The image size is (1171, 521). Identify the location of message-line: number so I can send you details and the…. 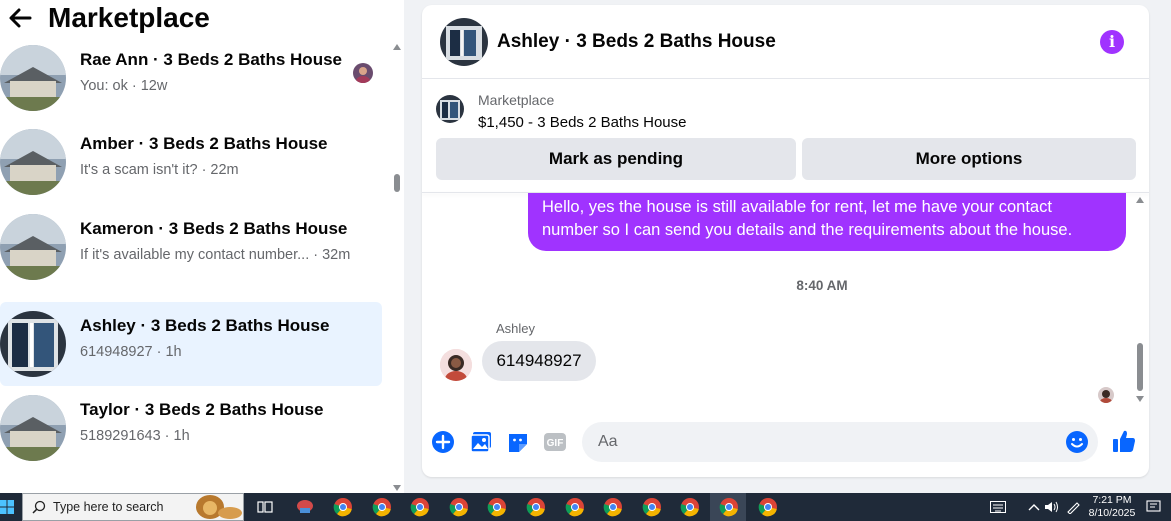
(807, 230).